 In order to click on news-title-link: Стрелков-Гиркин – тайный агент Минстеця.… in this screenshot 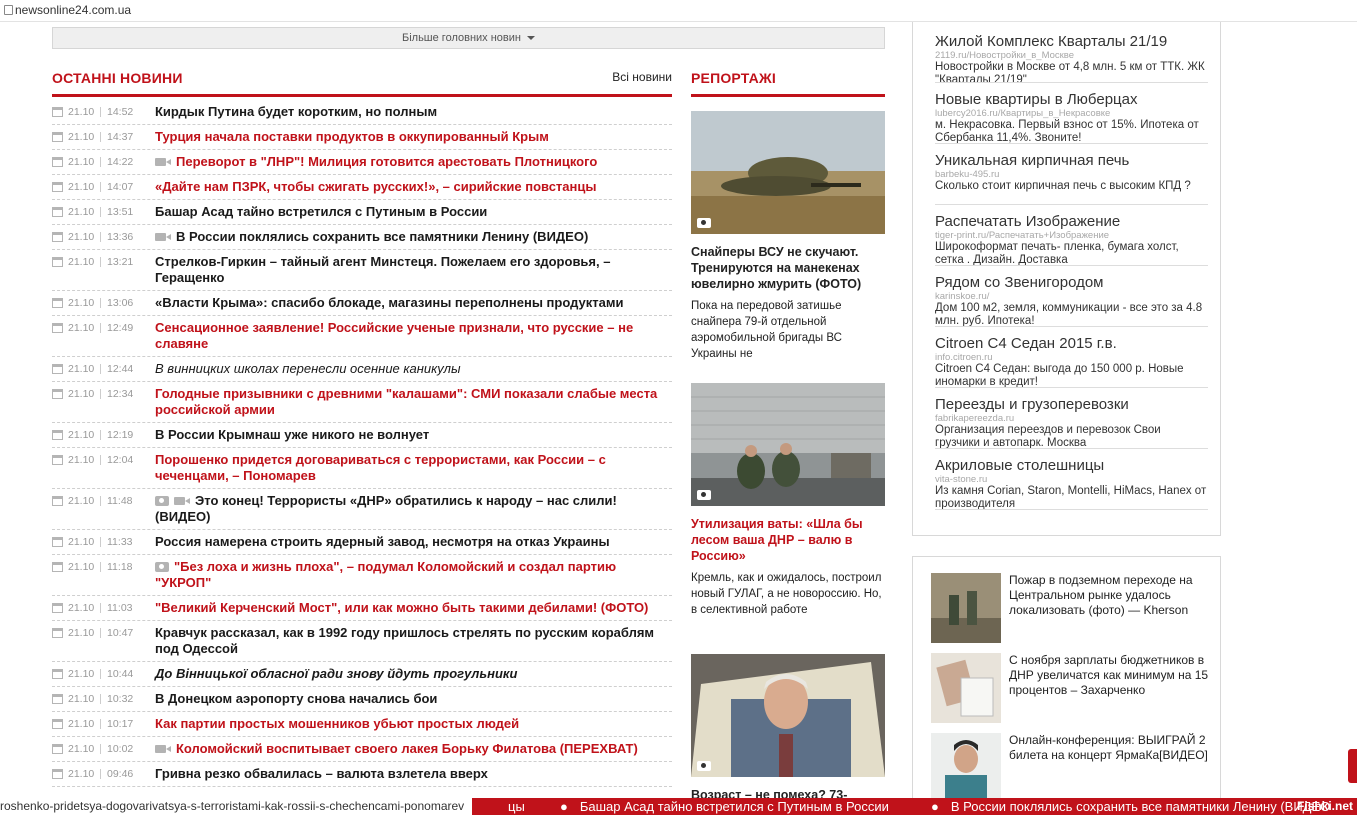, I will do `click(413, 270)`.